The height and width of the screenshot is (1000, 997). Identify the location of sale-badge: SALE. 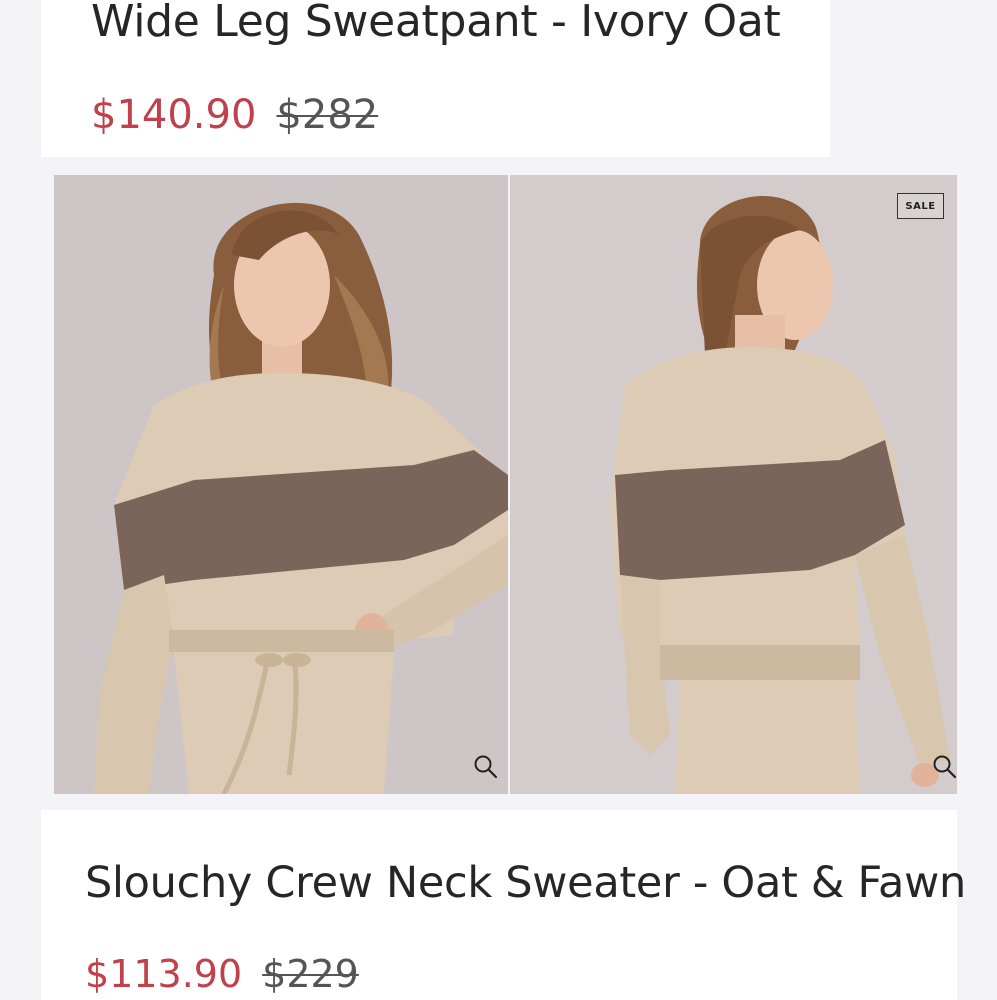
(920, 206).